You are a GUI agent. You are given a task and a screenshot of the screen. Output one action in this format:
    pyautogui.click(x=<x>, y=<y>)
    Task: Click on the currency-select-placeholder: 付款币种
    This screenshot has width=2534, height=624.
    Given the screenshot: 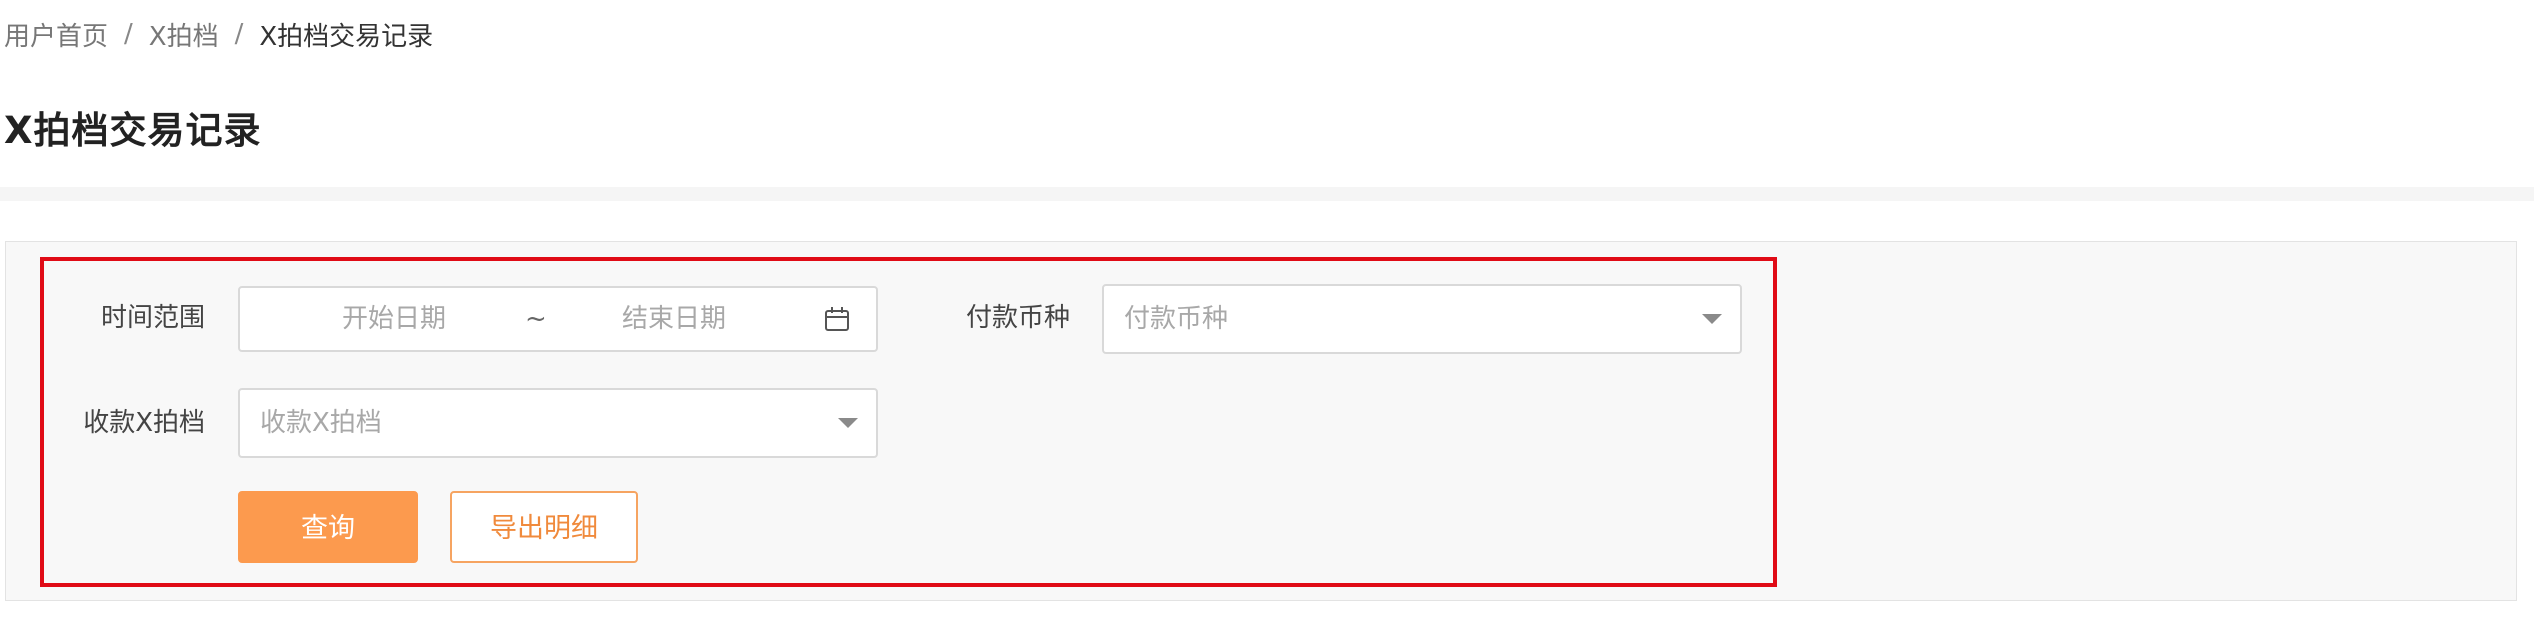 What is the action you would take?
    pyautogui.click(x=1176, y=319)
    